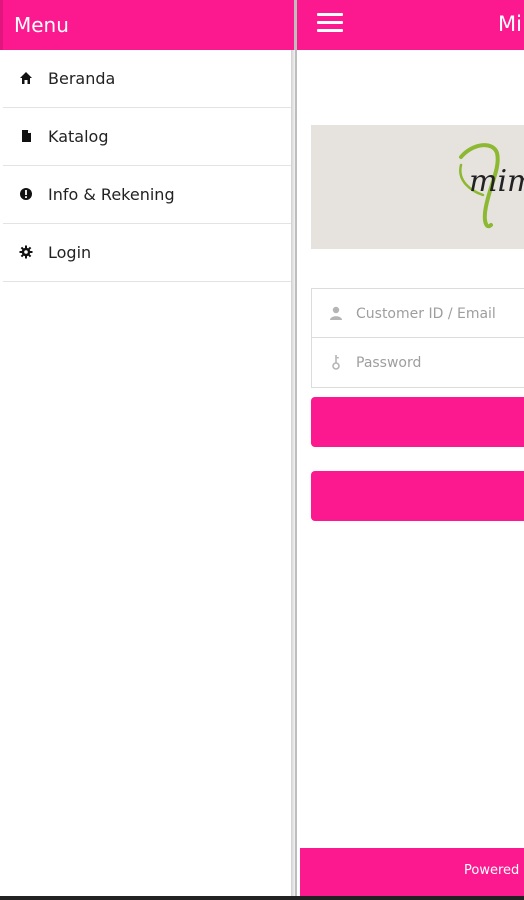 Image resolution: width=524 pixels, height=900 pixels. I want to click on menu-item-label: Info & Rekening, so click(111, 194).